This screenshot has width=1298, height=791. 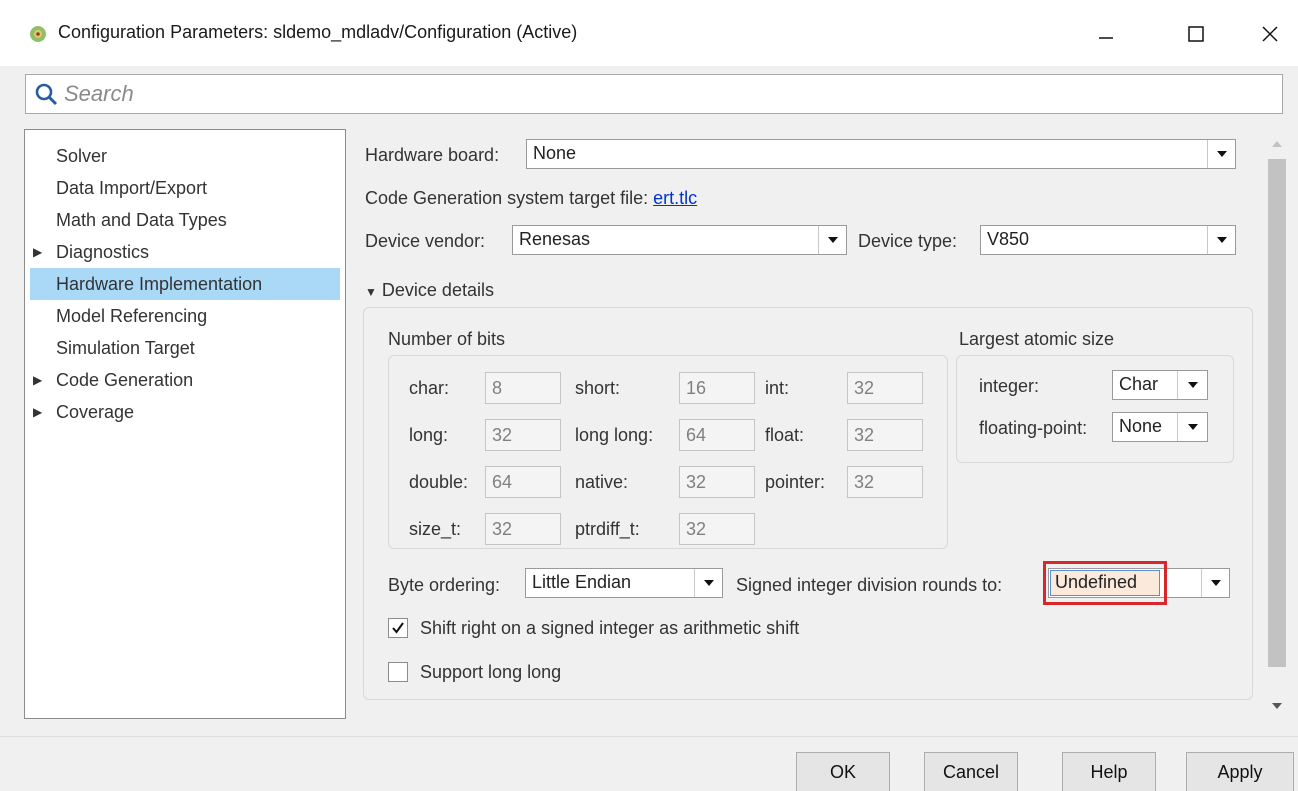 What do you see at coordinates (437, 290) in the screenshot?
I see `device-details-label: Device details` at bounding box center [437, 290].